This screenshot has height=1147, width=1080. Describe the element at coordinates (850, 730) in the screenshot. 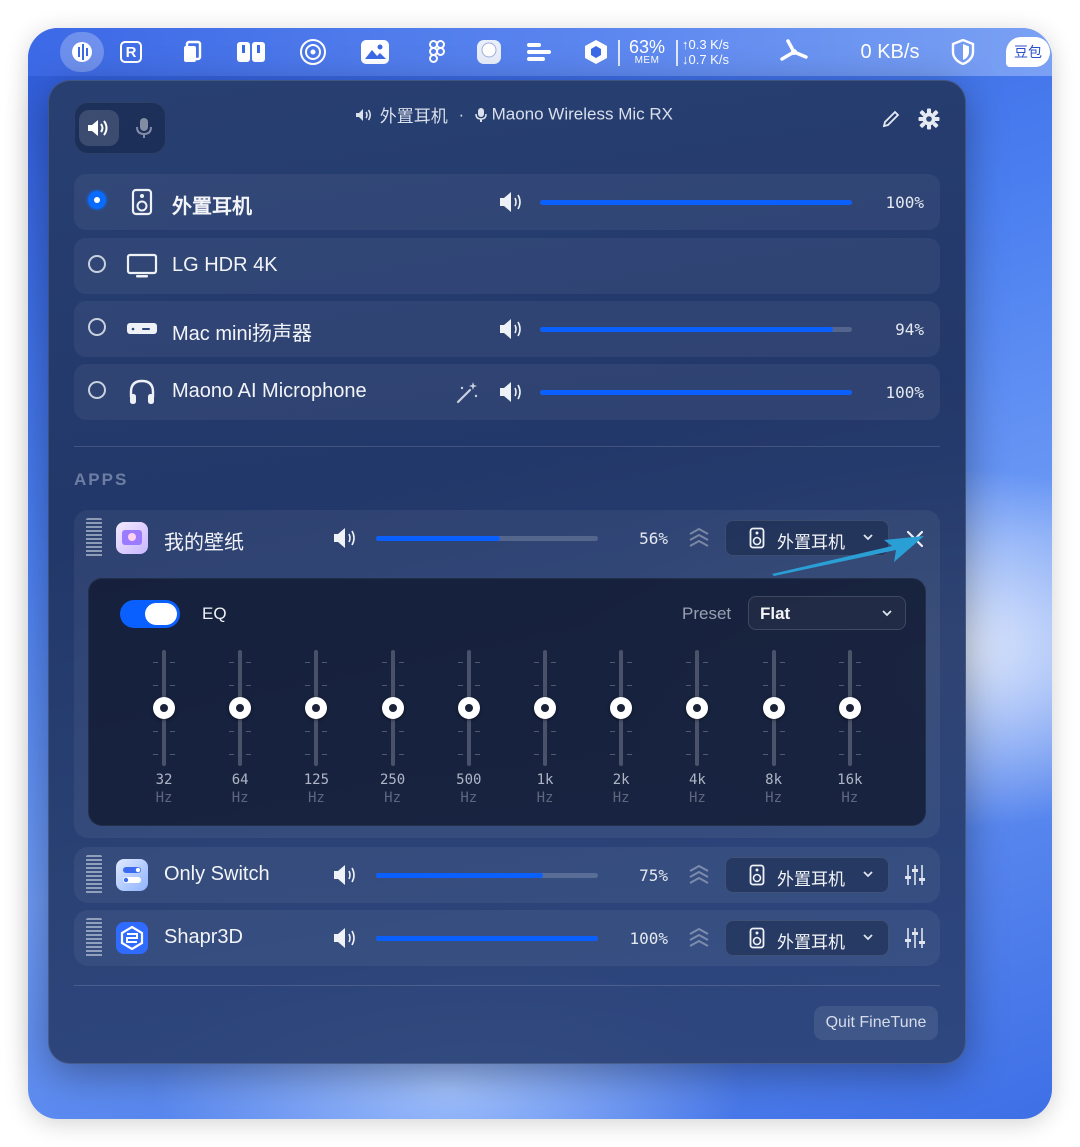

I see `eq-band-16k: 16k Hz` at that location.